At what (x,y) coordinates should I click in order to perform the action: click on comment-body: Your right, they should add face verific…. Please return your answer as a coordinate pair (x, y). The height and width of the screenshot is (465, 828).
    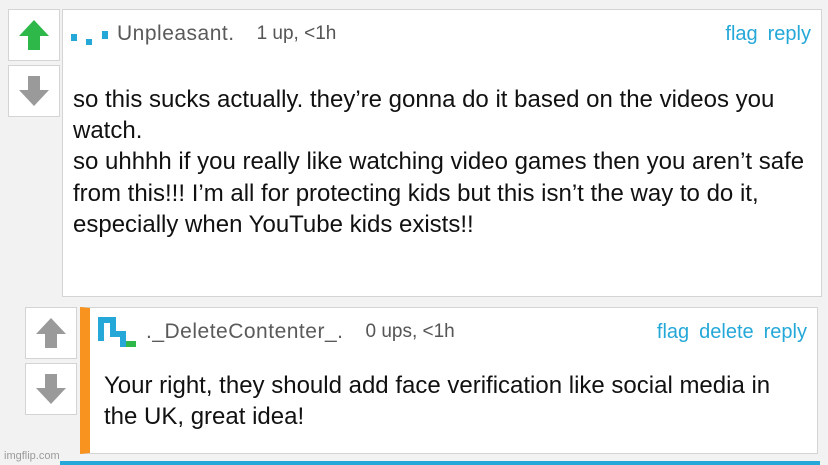
    Looking at the image, I should click on (453, 394).